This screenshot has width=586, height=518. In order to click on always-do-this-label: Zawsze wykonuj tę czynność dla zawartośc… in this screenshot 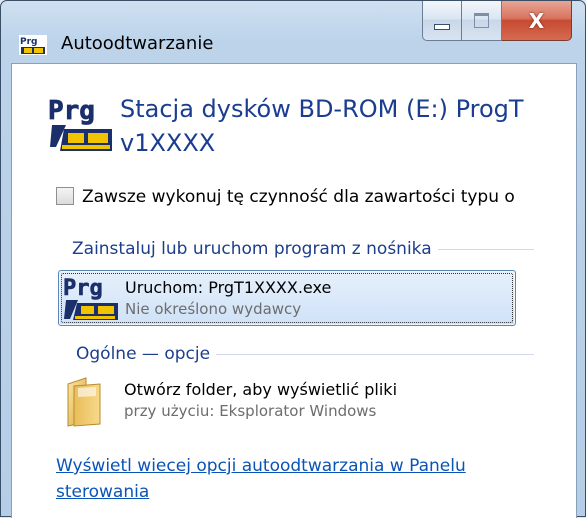, I will do `click(298, 197)`.